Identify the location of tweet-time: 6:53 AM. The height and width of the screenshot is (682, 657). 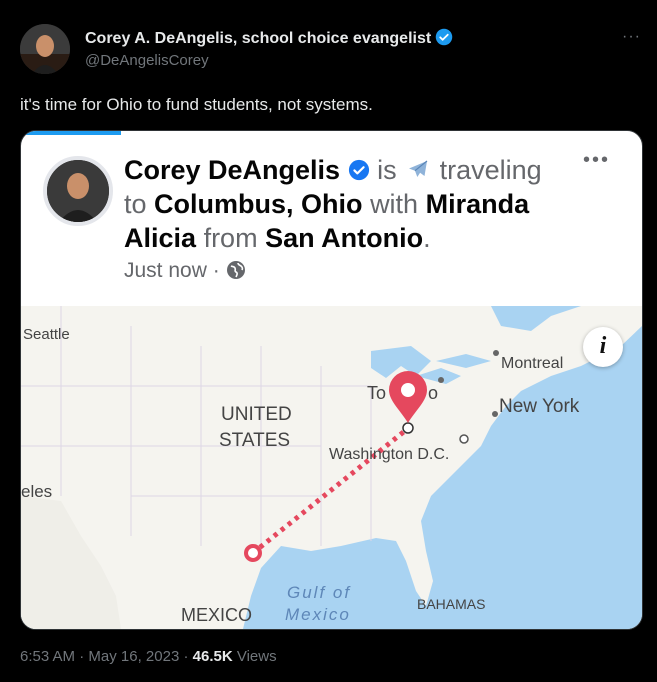
(47, 656).